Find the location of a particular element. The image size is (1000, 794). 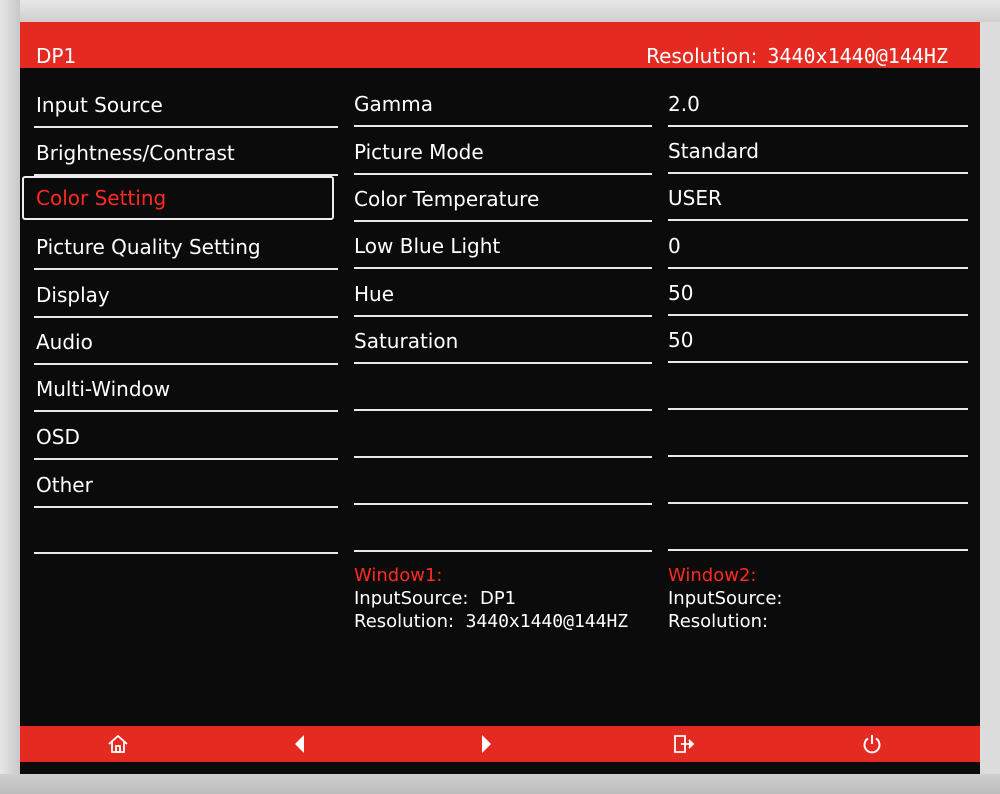

window2-info: Window2: InputSource: Resolution: is located at coordinates (725, 598).